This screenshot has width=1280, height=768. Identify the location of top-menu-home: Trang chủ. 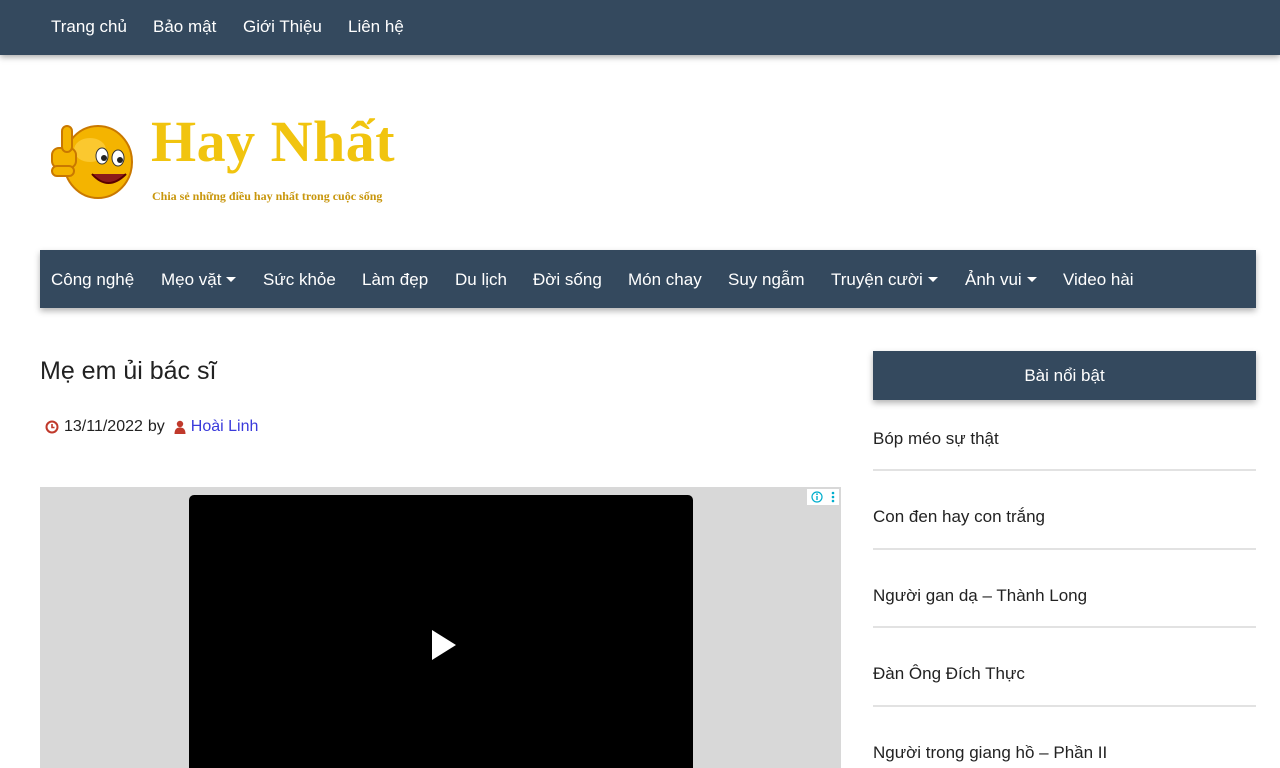
(89, 27).